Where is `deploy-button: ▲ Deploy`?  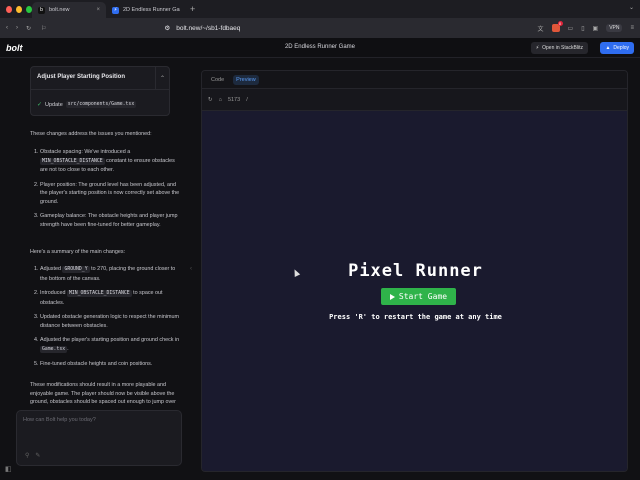 deploy-button: ▲ Deploy is located at coordinates (617, 48).